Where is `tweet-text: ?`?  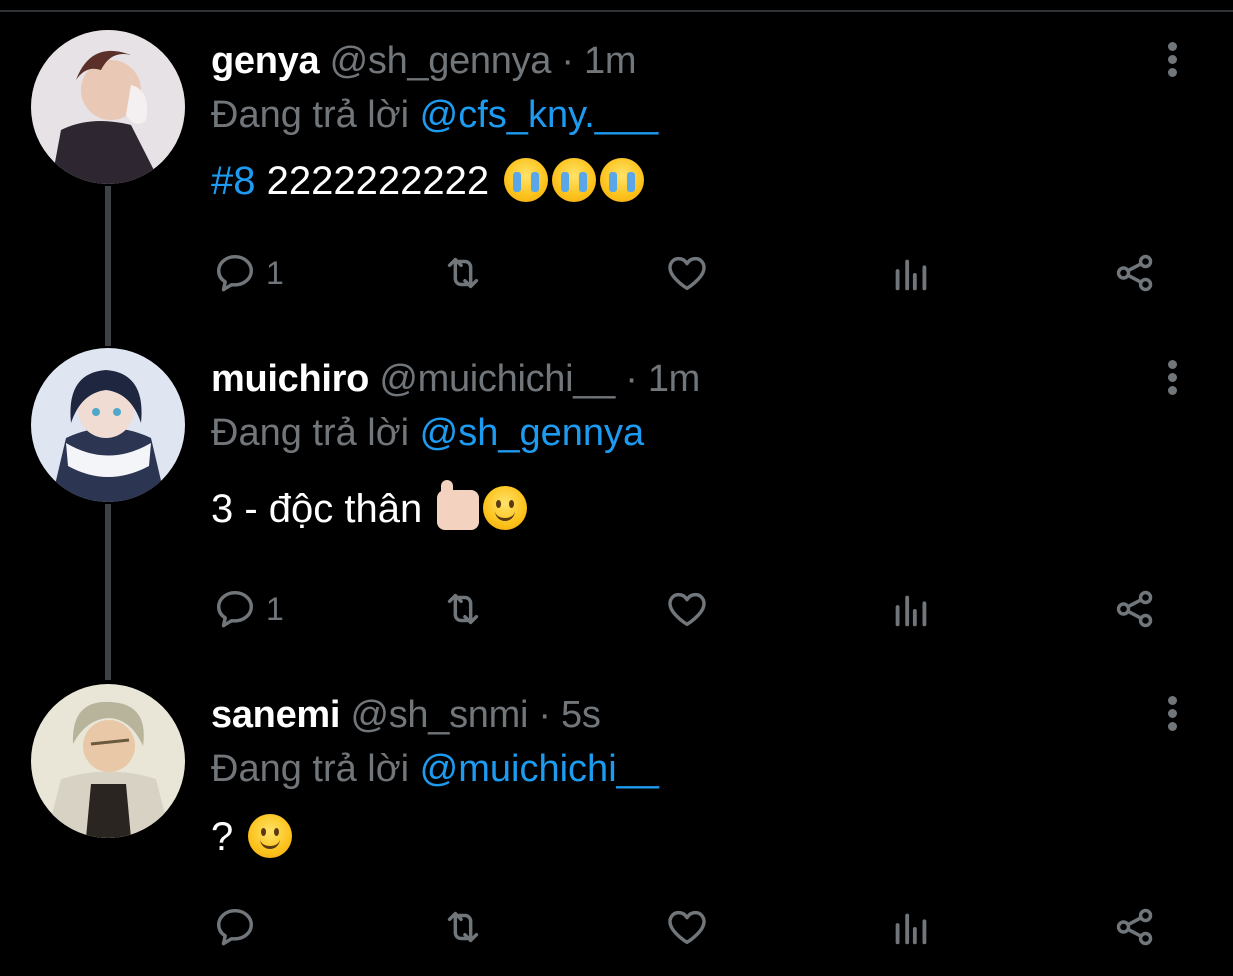
tweet-text: ? is located at coordinates (252, 837).